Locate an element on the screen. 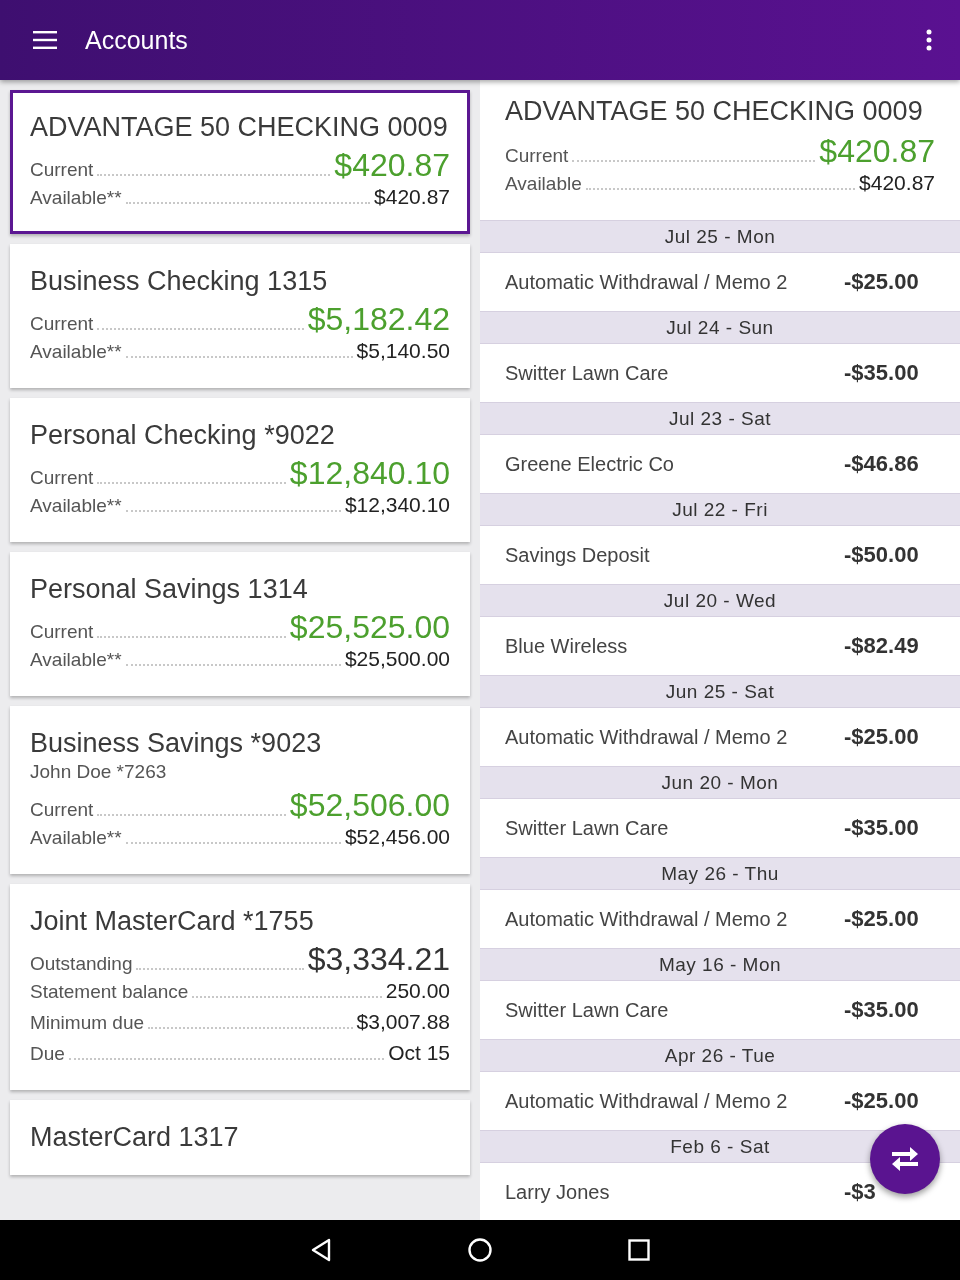 Image resolution: width=960 pixels, height=1280 pixels. balance-label: Minimum due is located at coordinates (87, 1023).